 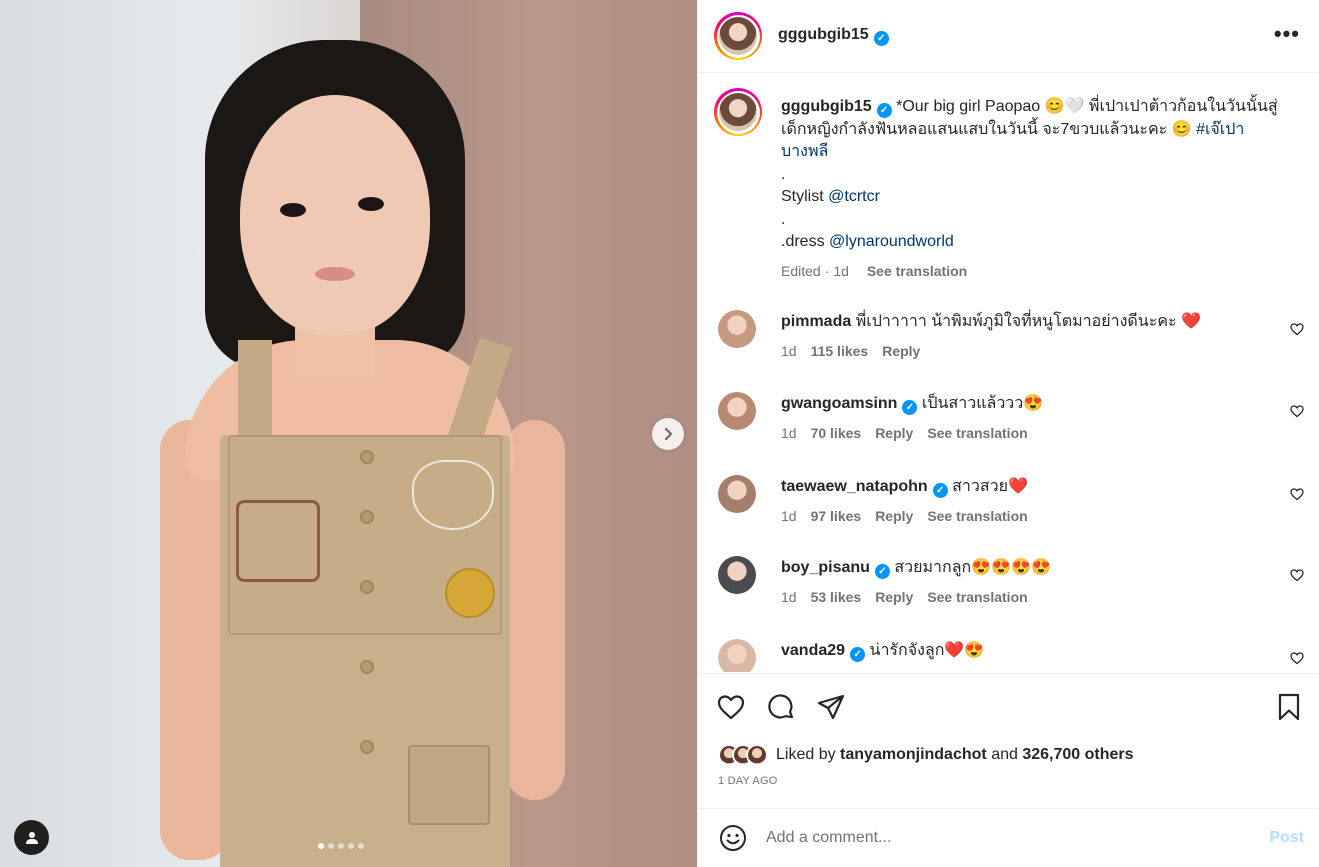 I want to click on comment-meta: 1d 97 likes Reply See translation, so click(x=911, y=516).